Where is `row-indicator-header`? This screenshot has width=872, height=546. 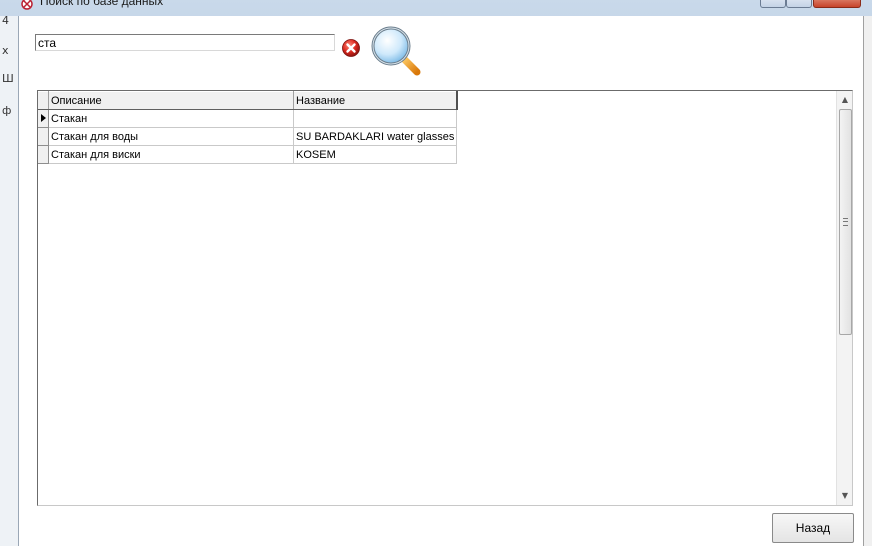 row-indicator-header is located at coordinates (43, 100).